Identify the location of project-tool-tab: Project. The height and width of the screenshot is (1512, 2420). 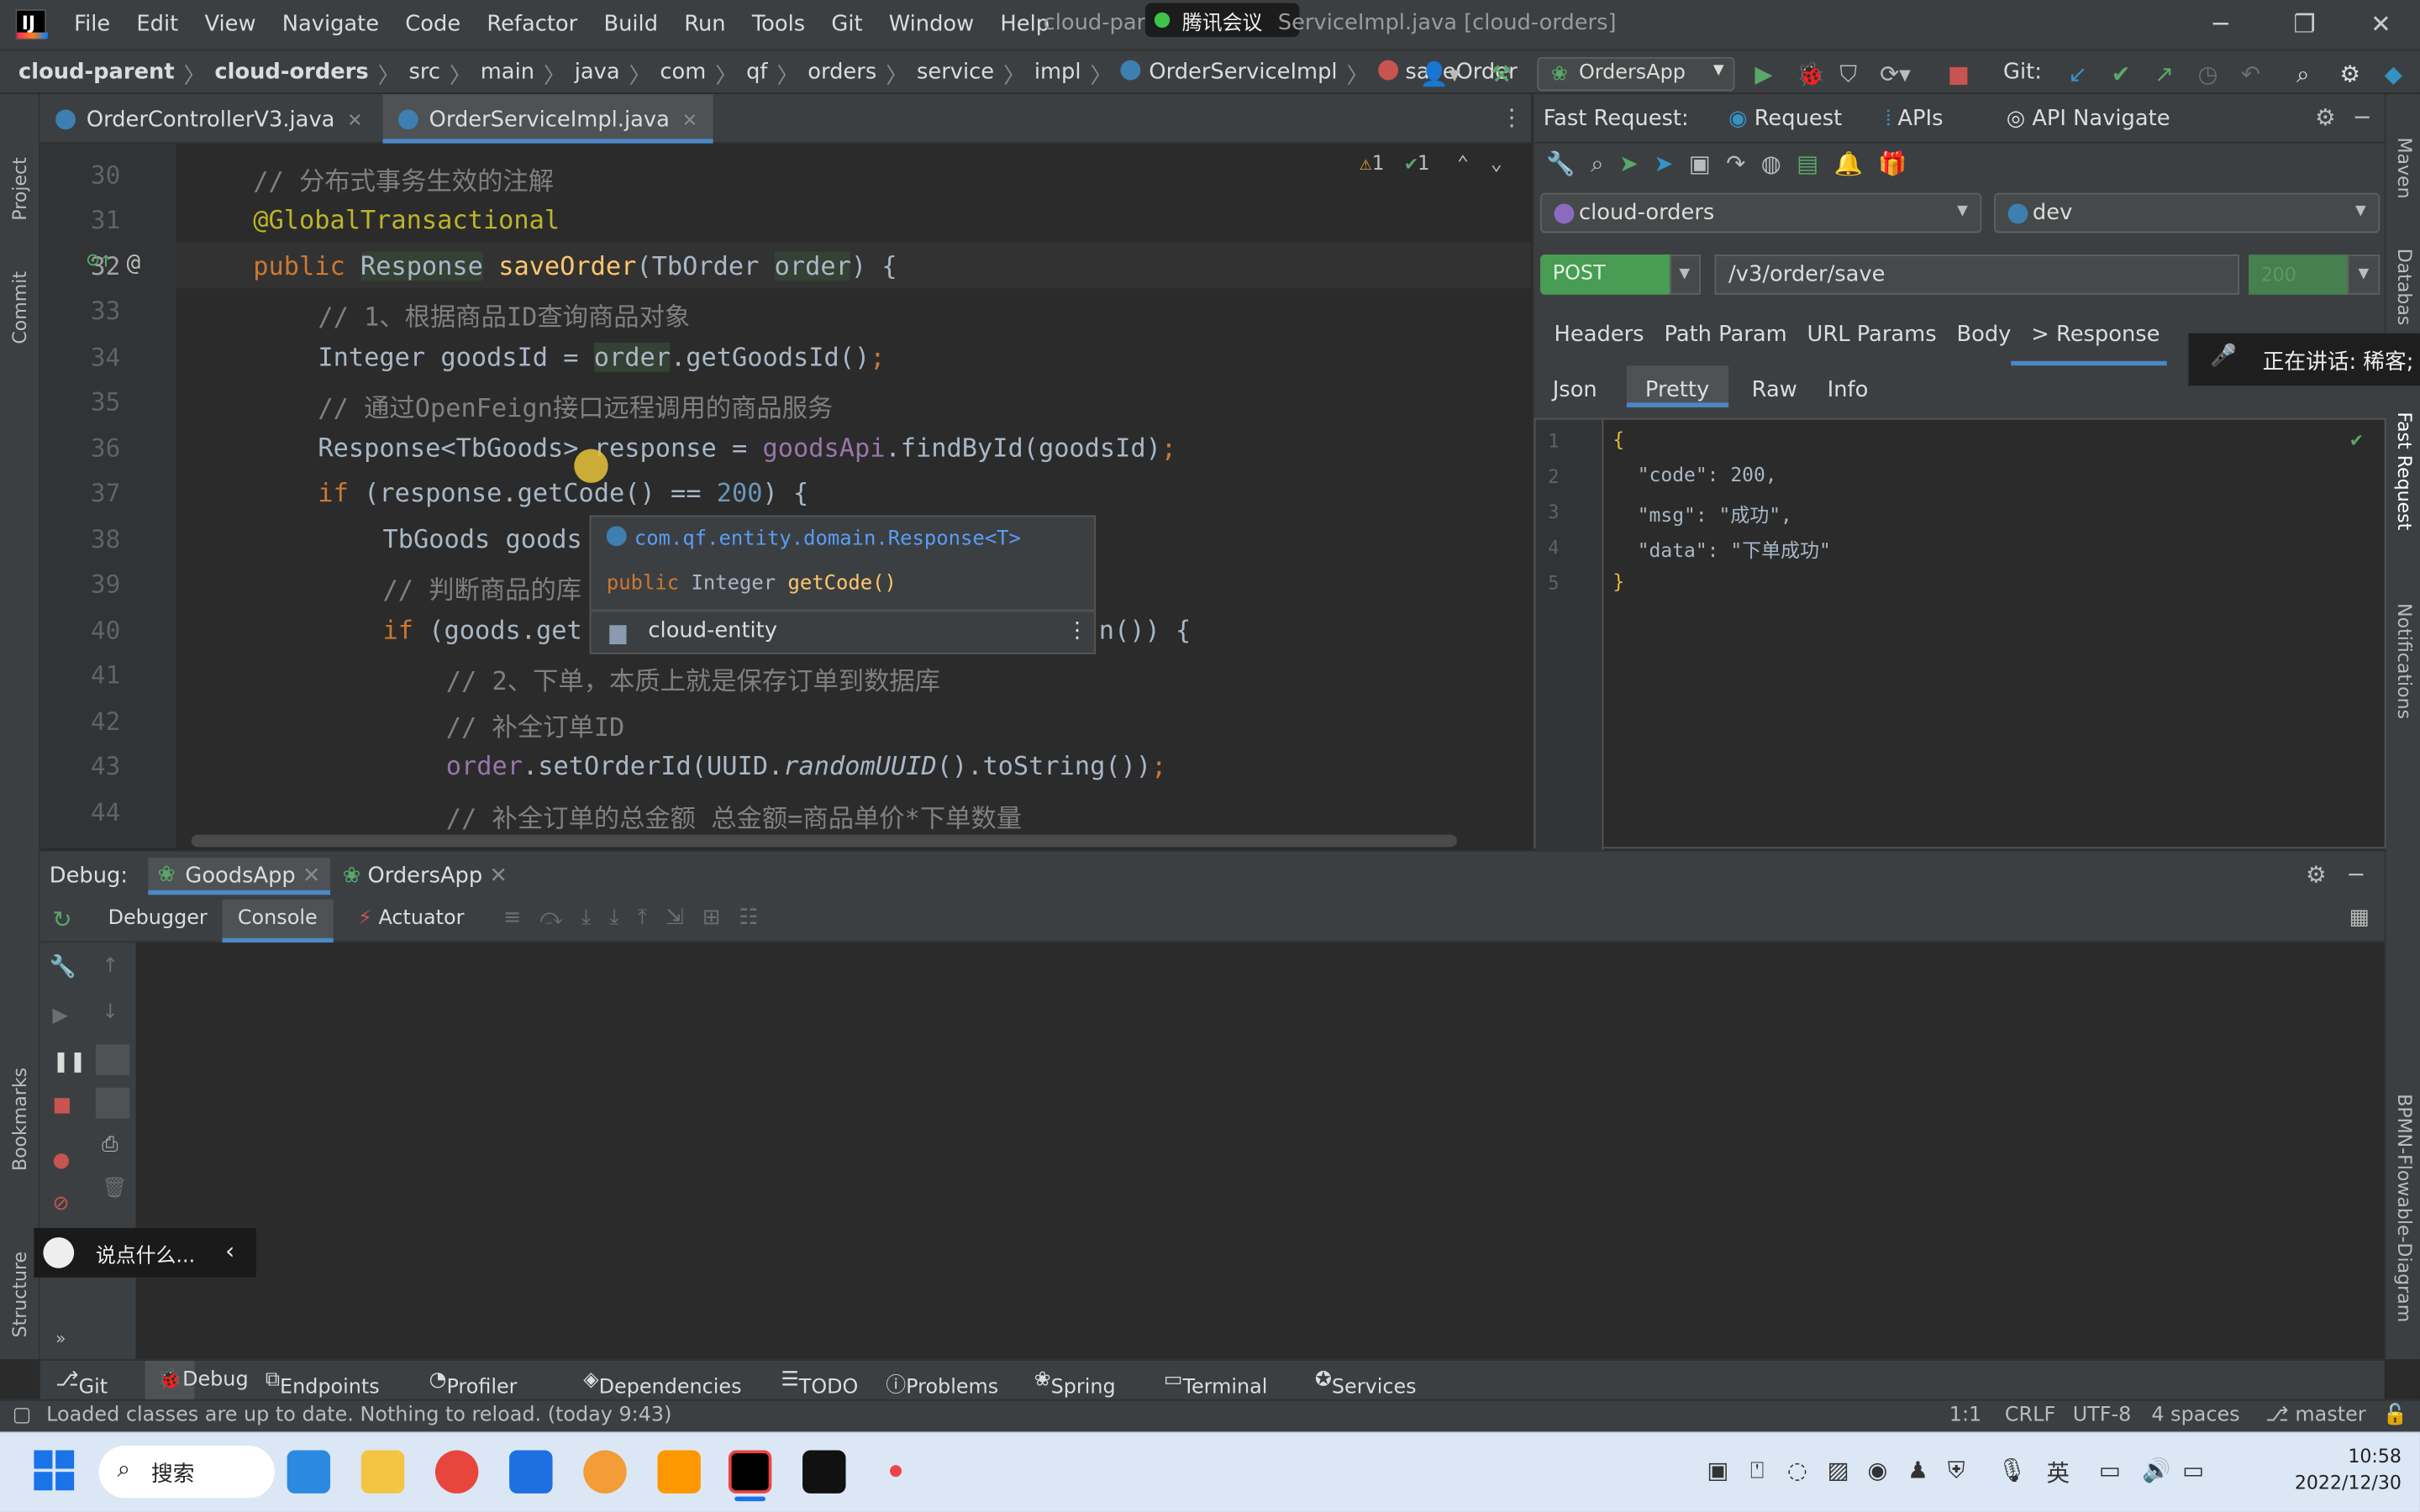
(20, 166).